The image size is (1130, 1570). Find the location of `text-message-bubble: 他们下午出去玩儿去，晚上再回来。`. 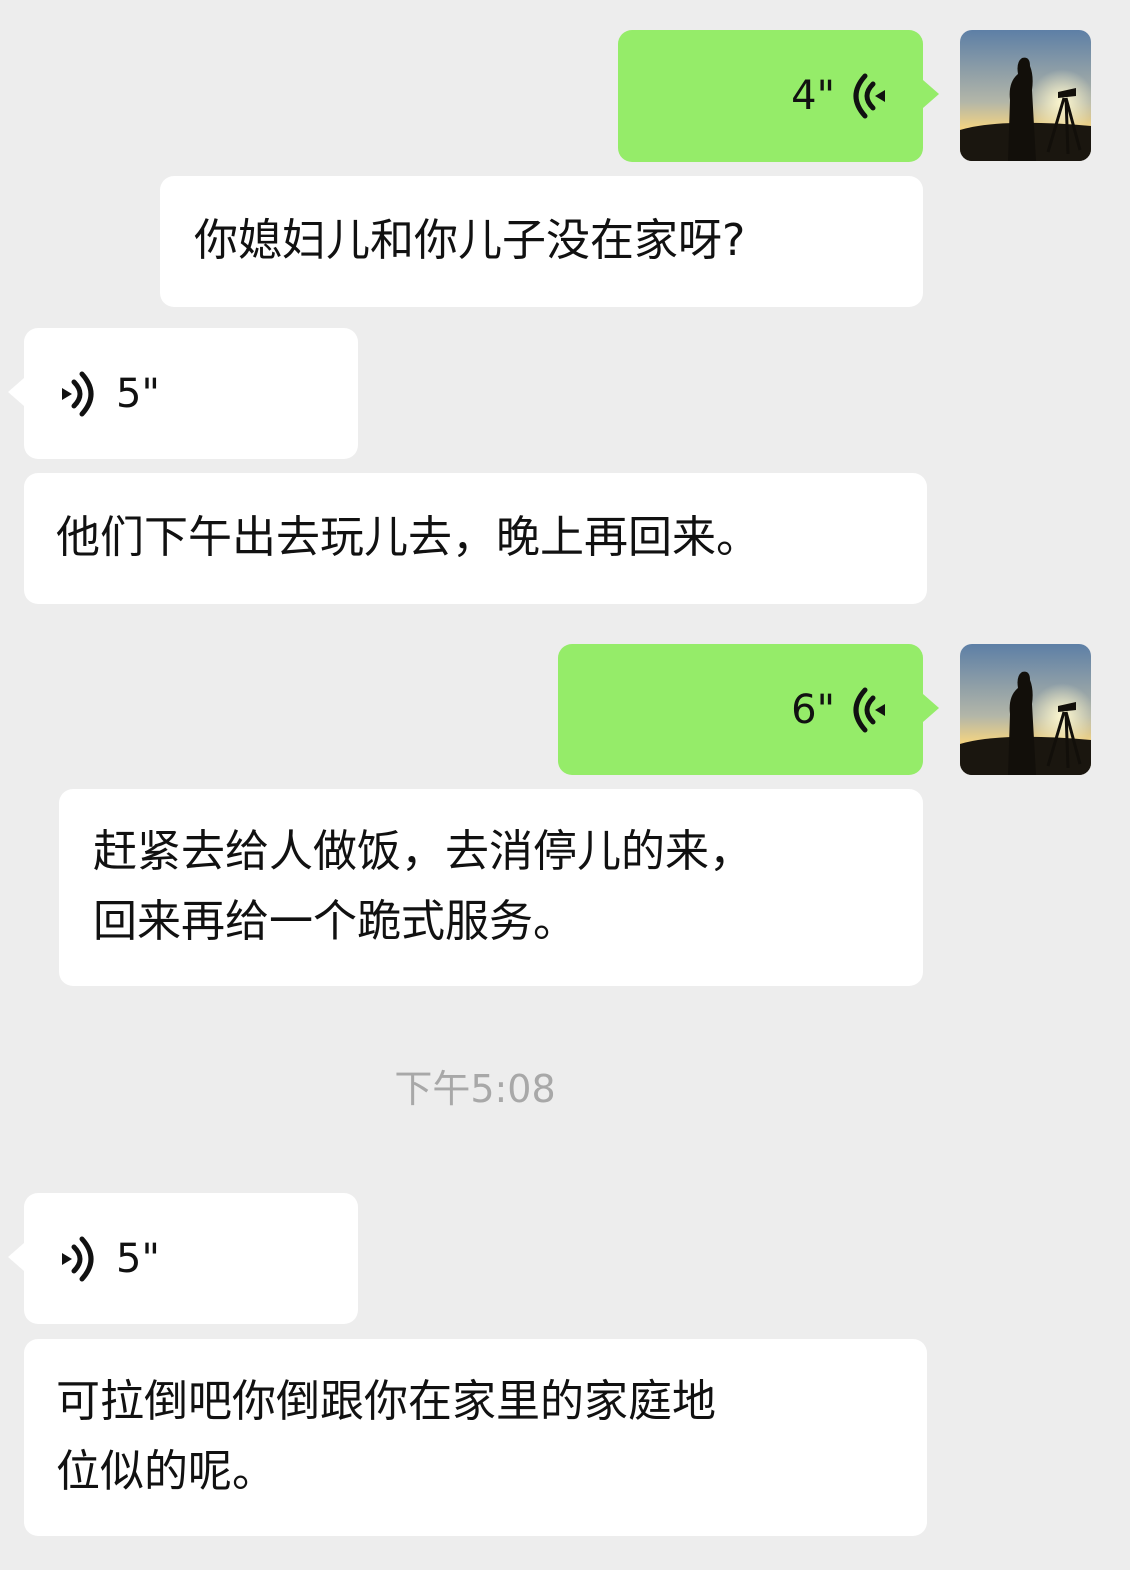

text-message-bubble: 他们下午出去玩儿去，晚上再回来。 is located at coordinates (475, 538).